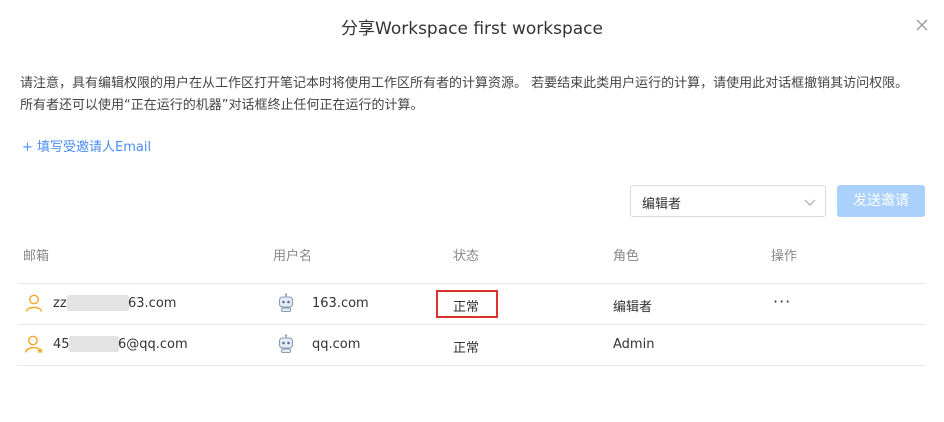  What do you see at coordinates (60, 303) in the screenshot?
I see `email-prefix: zz` at bounding box center [60, 303].